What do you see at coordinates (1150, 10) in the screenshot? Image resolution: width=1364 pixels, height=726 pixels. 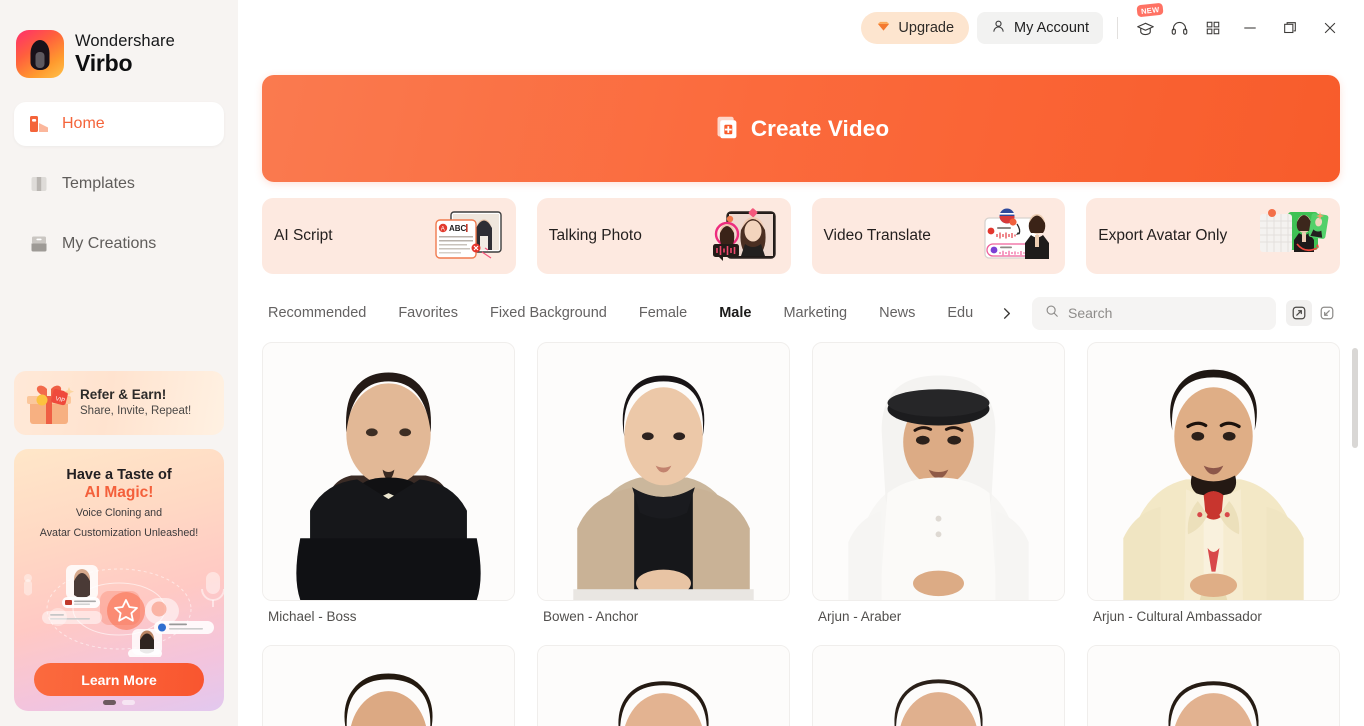 I see `new-badge: NEW` at bounding box center [1150, 10].